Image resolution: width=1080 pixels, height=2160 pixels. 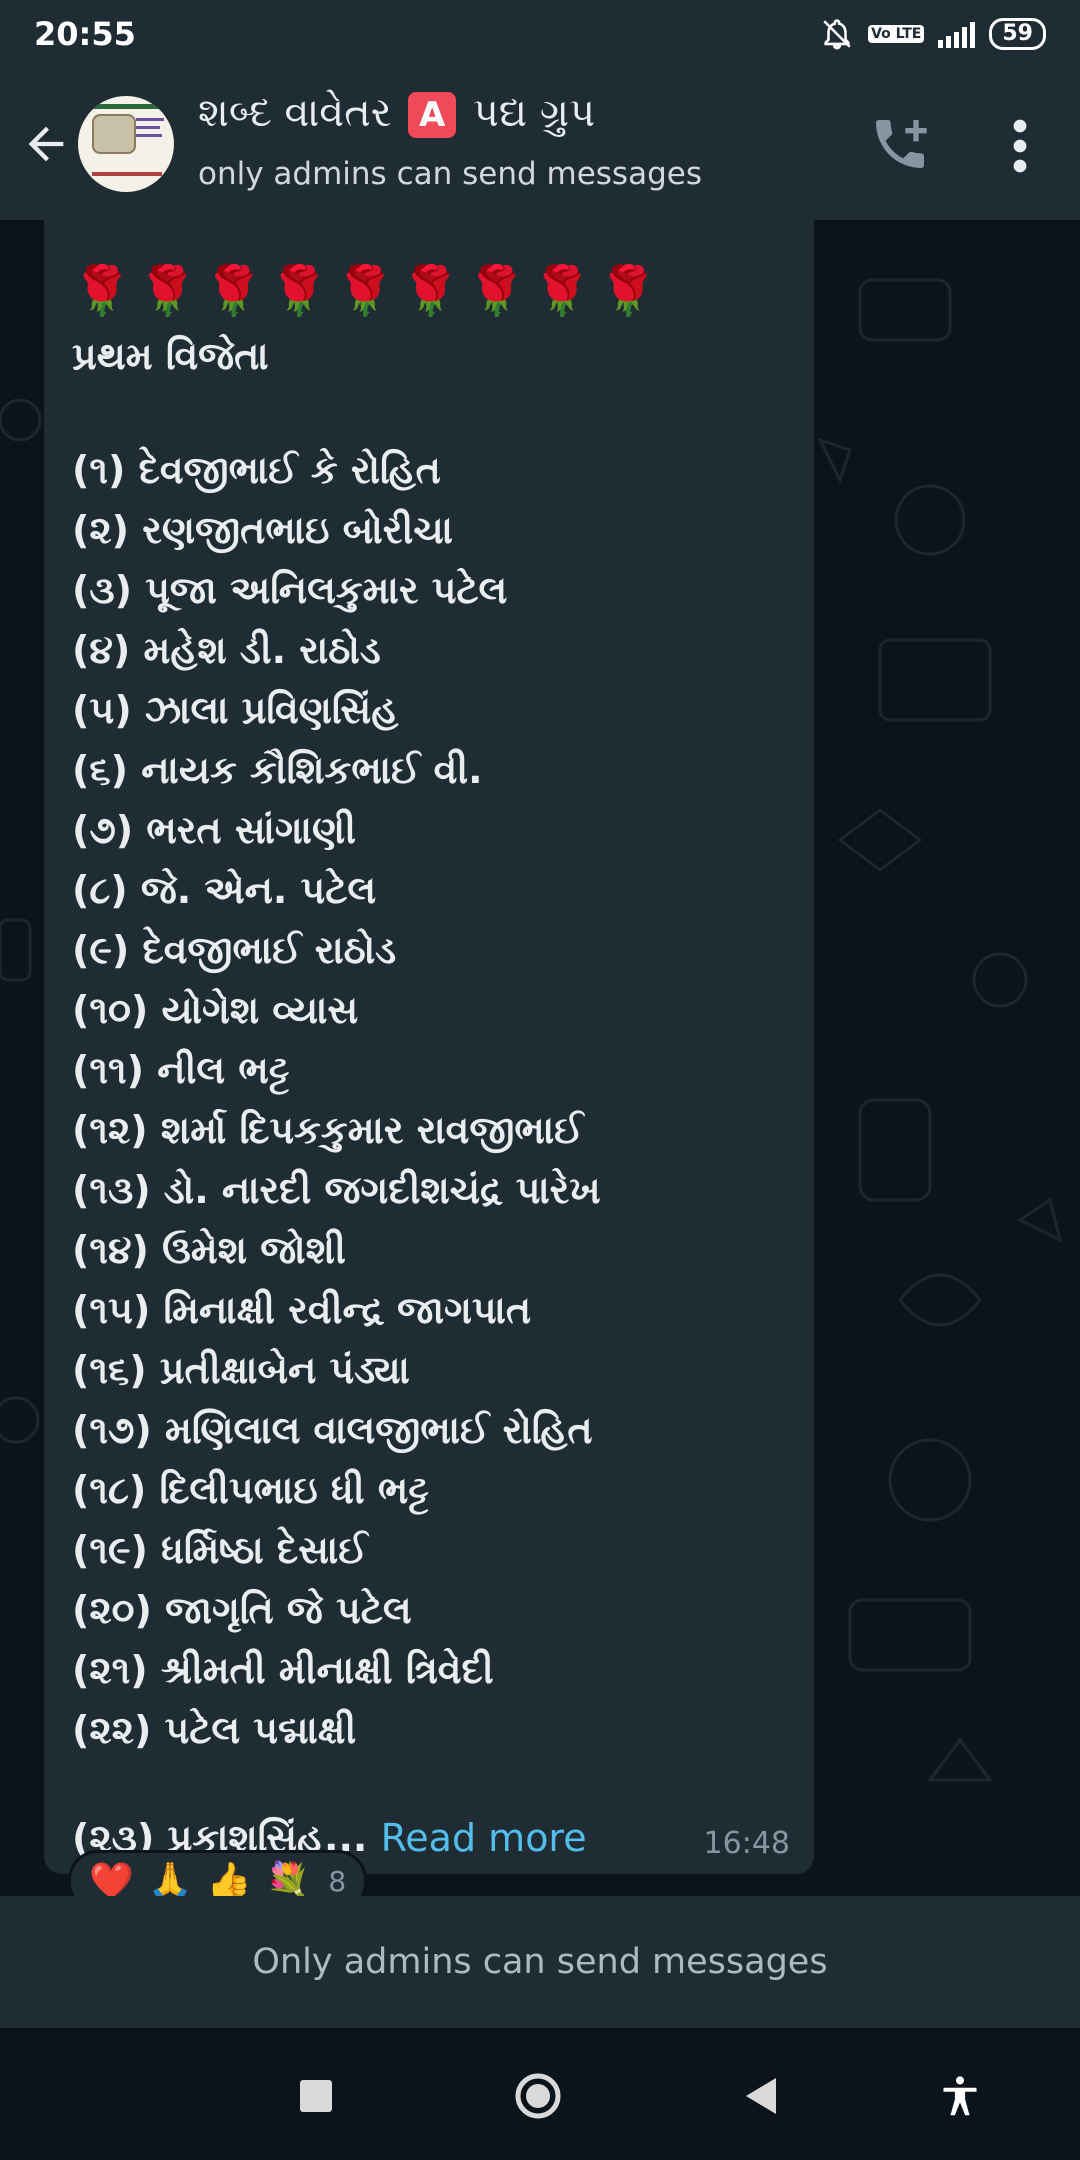 I want to click on list-item: (૧૮) દિલીપભાઇ ધી ભટ્ટ, so click(x=250, y=1490).